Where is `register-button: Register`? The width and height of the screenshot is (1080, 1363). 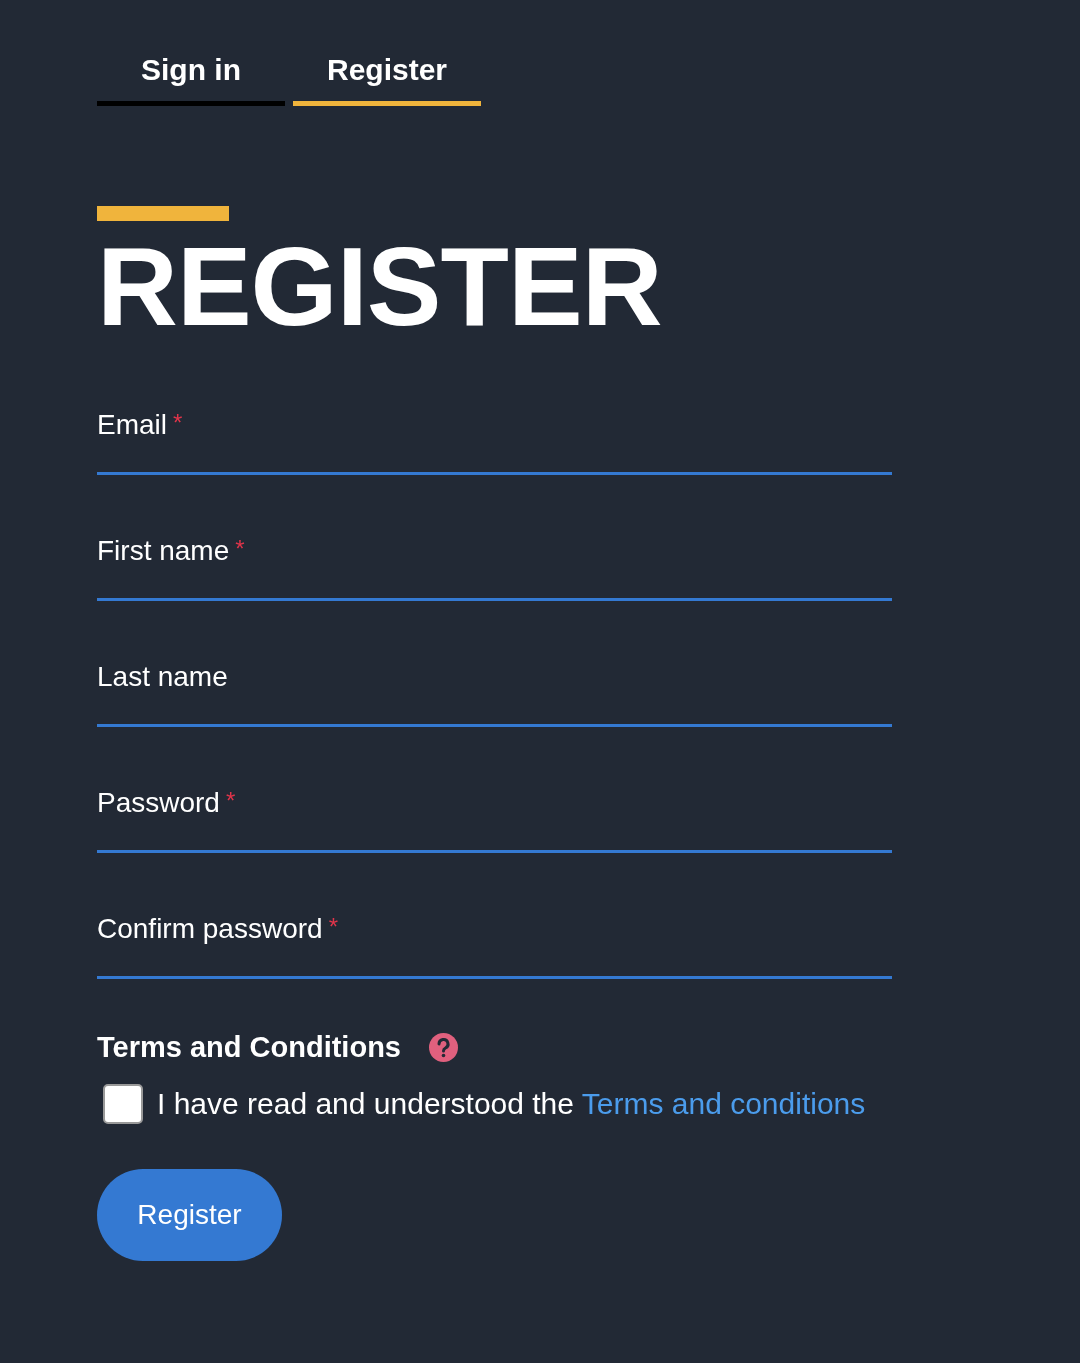 register-button: Register is located at coordinates (189, 1215).